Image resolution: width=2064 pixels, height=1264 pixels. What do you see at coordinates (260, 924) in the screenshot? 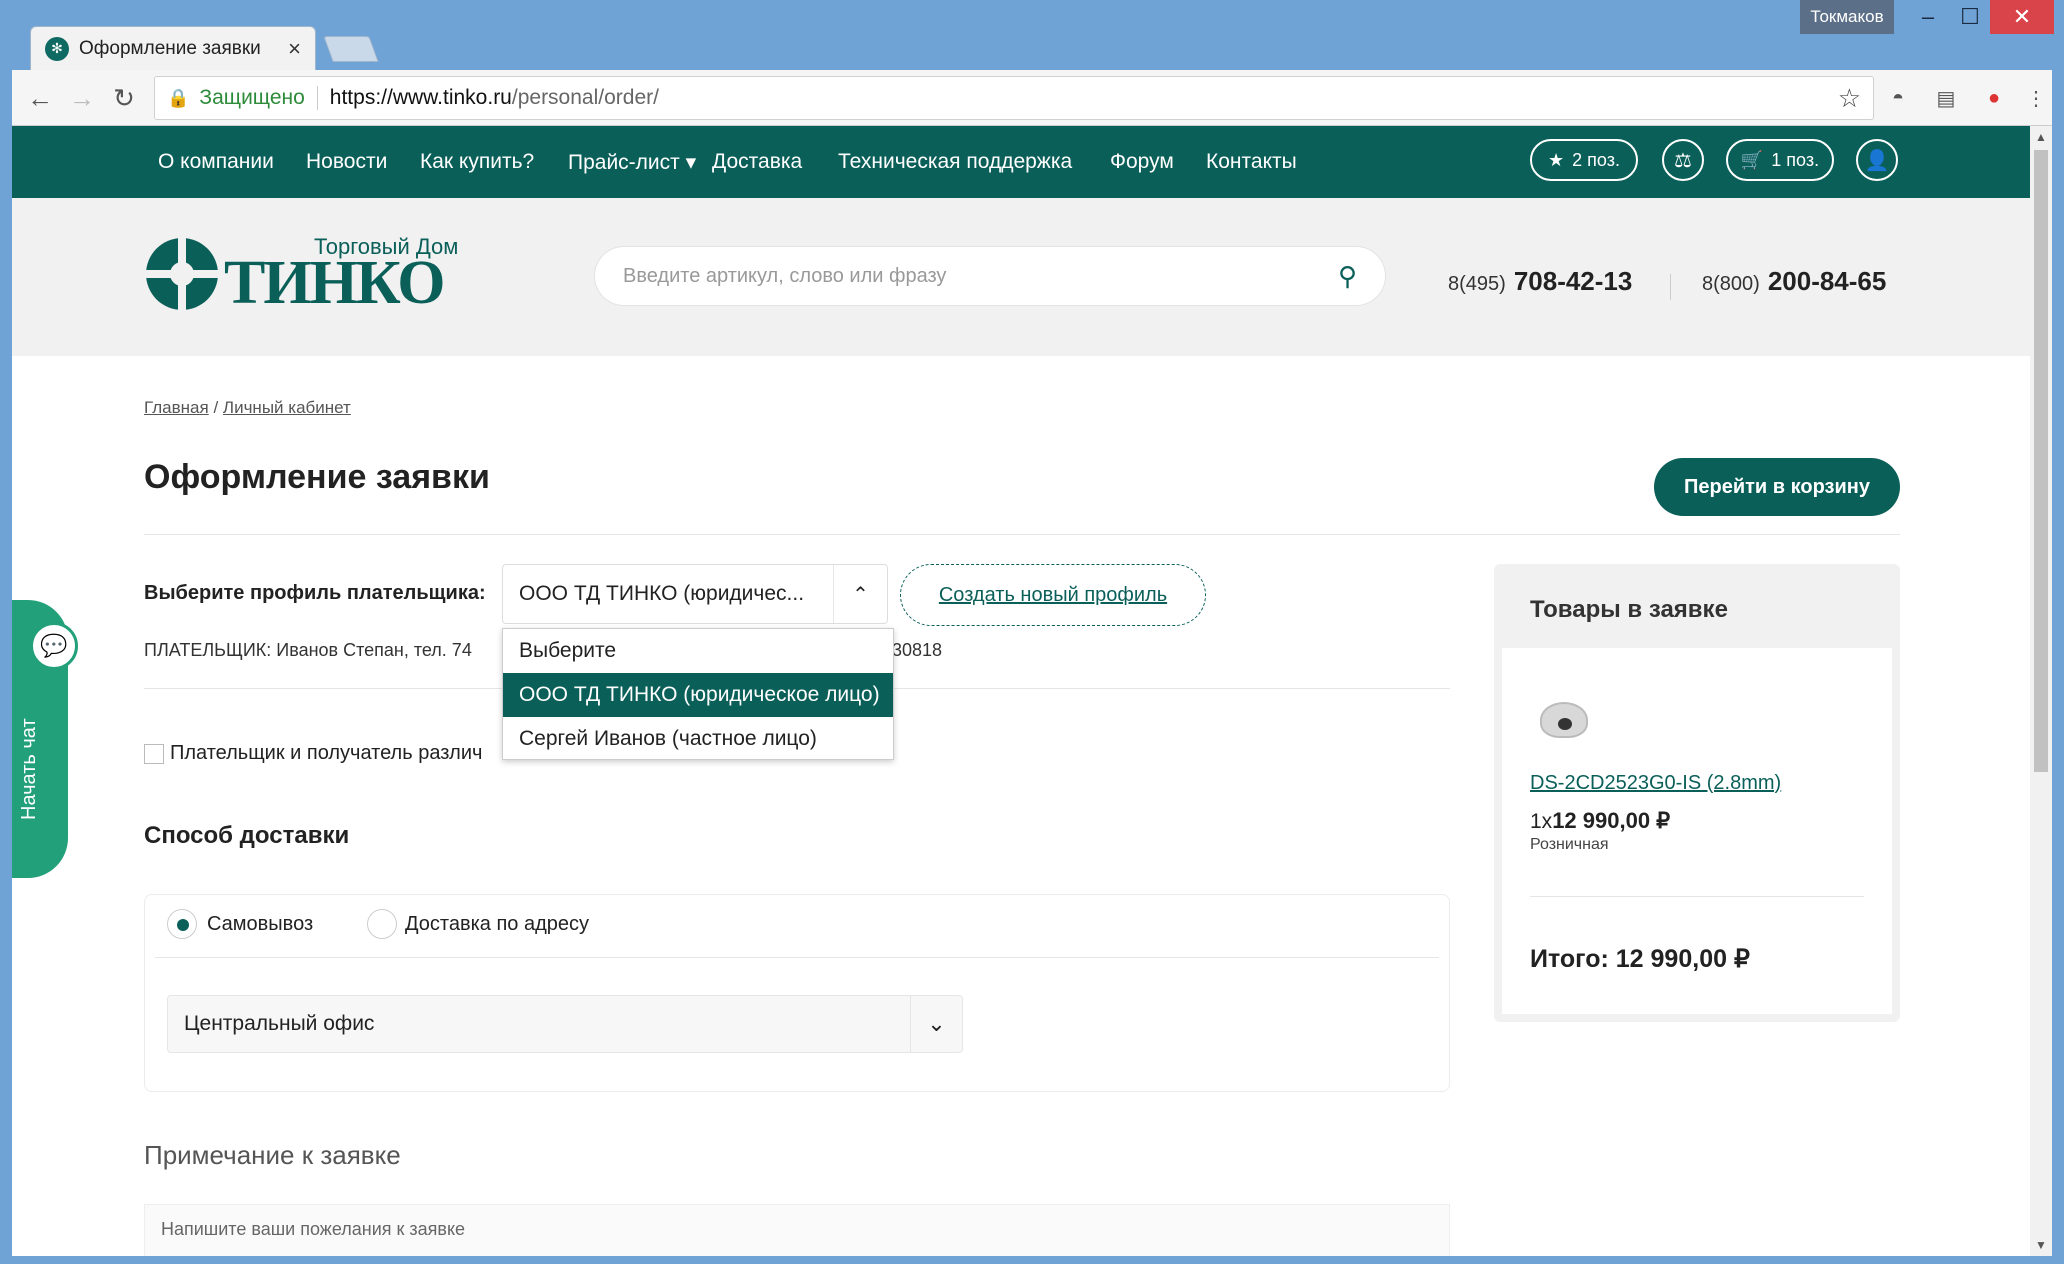
I see `pickup-label: Самовывоз` at bounding box center [260, 924].